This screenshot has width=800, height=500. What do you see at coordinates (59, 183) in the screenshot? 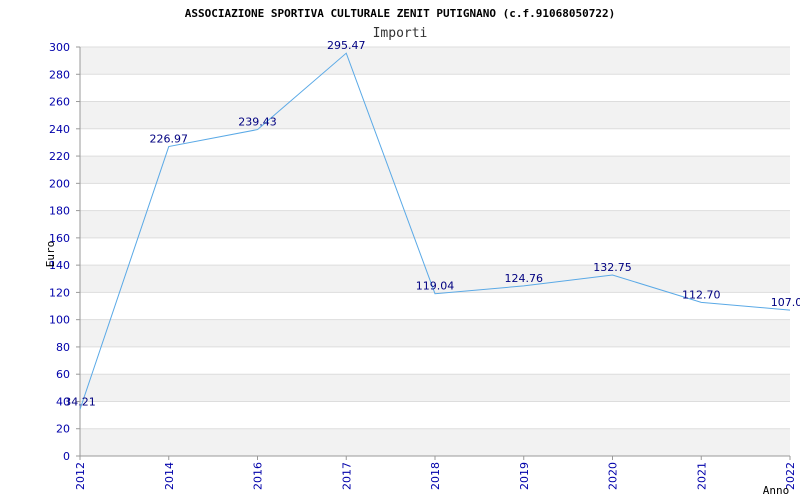
I see `y-tick-label: 200` at bounding box center [59, 183].